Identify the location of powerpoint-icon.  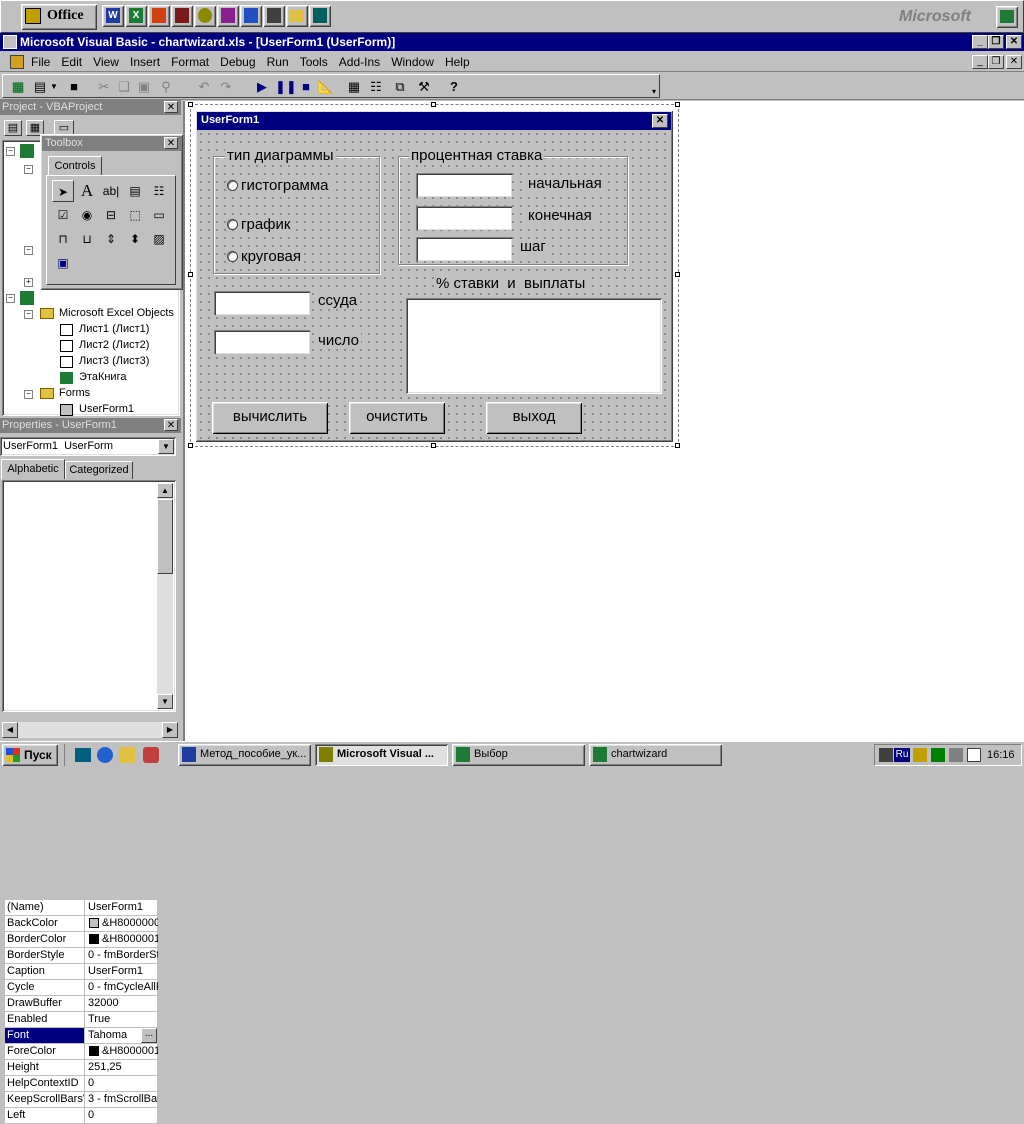
(159, 16).